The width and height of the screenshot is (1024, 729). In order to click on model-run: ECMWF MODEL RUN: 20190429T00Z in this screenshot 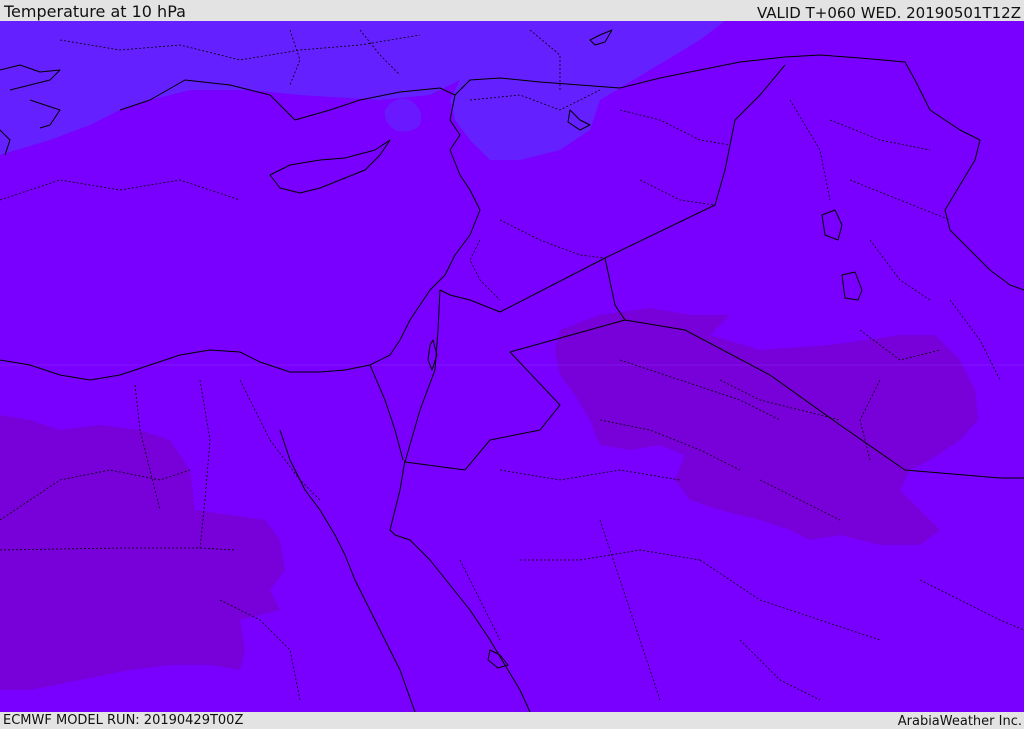, I will do `click(123, 720)`.